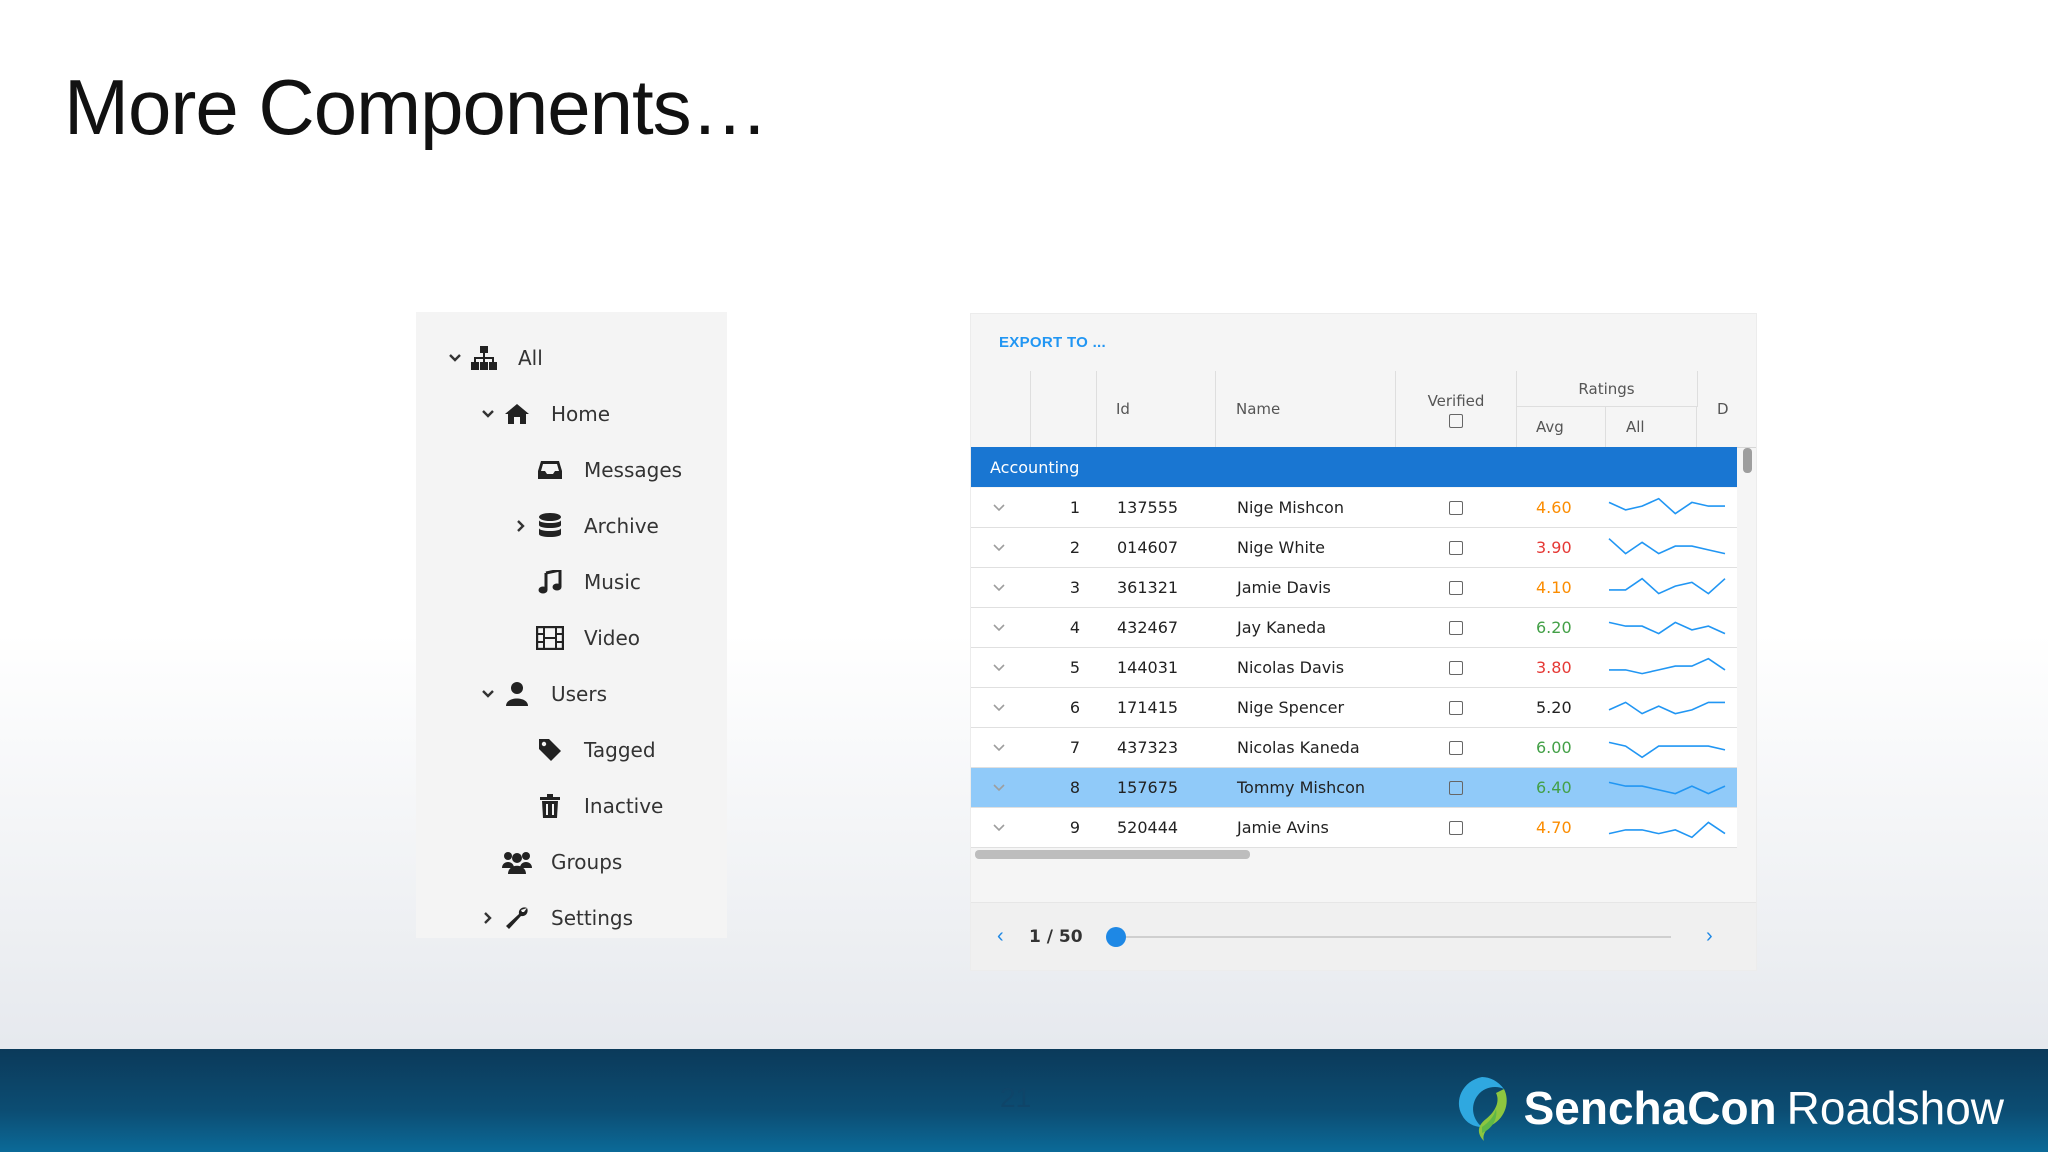 This screenshot has width=2048, height=1152. I want to click on tree-item-label: Video, so click(612, 638).